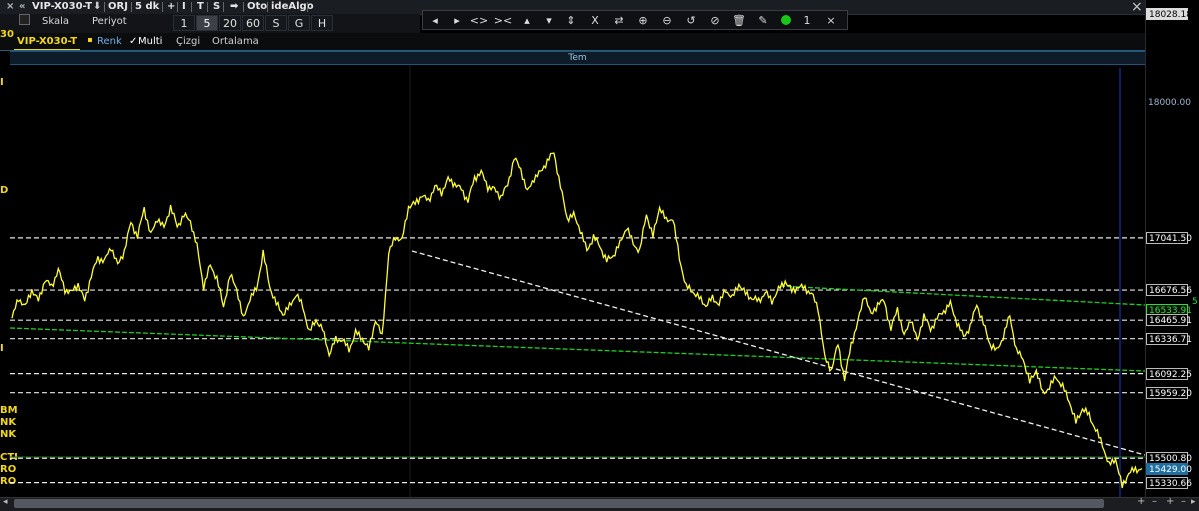  What do you see at coordinates (253, 23) in the screenshot?
I see `period-60-button: 60` at bounding box center [253, 23].